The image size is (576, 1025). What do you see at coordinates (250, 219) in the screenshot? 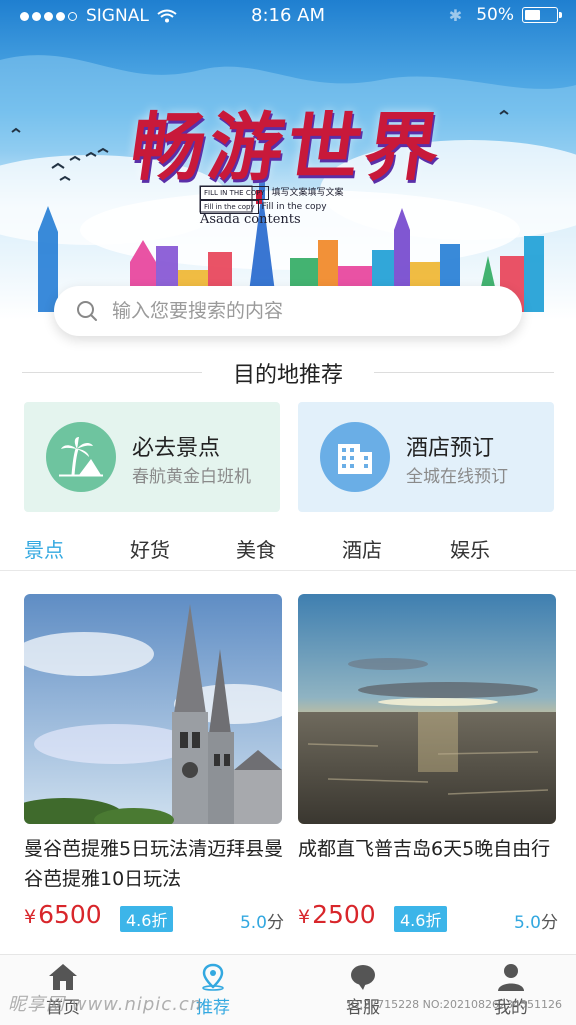
I see `hero-sub-big: Asada contents` at bounding box center [250, 219].